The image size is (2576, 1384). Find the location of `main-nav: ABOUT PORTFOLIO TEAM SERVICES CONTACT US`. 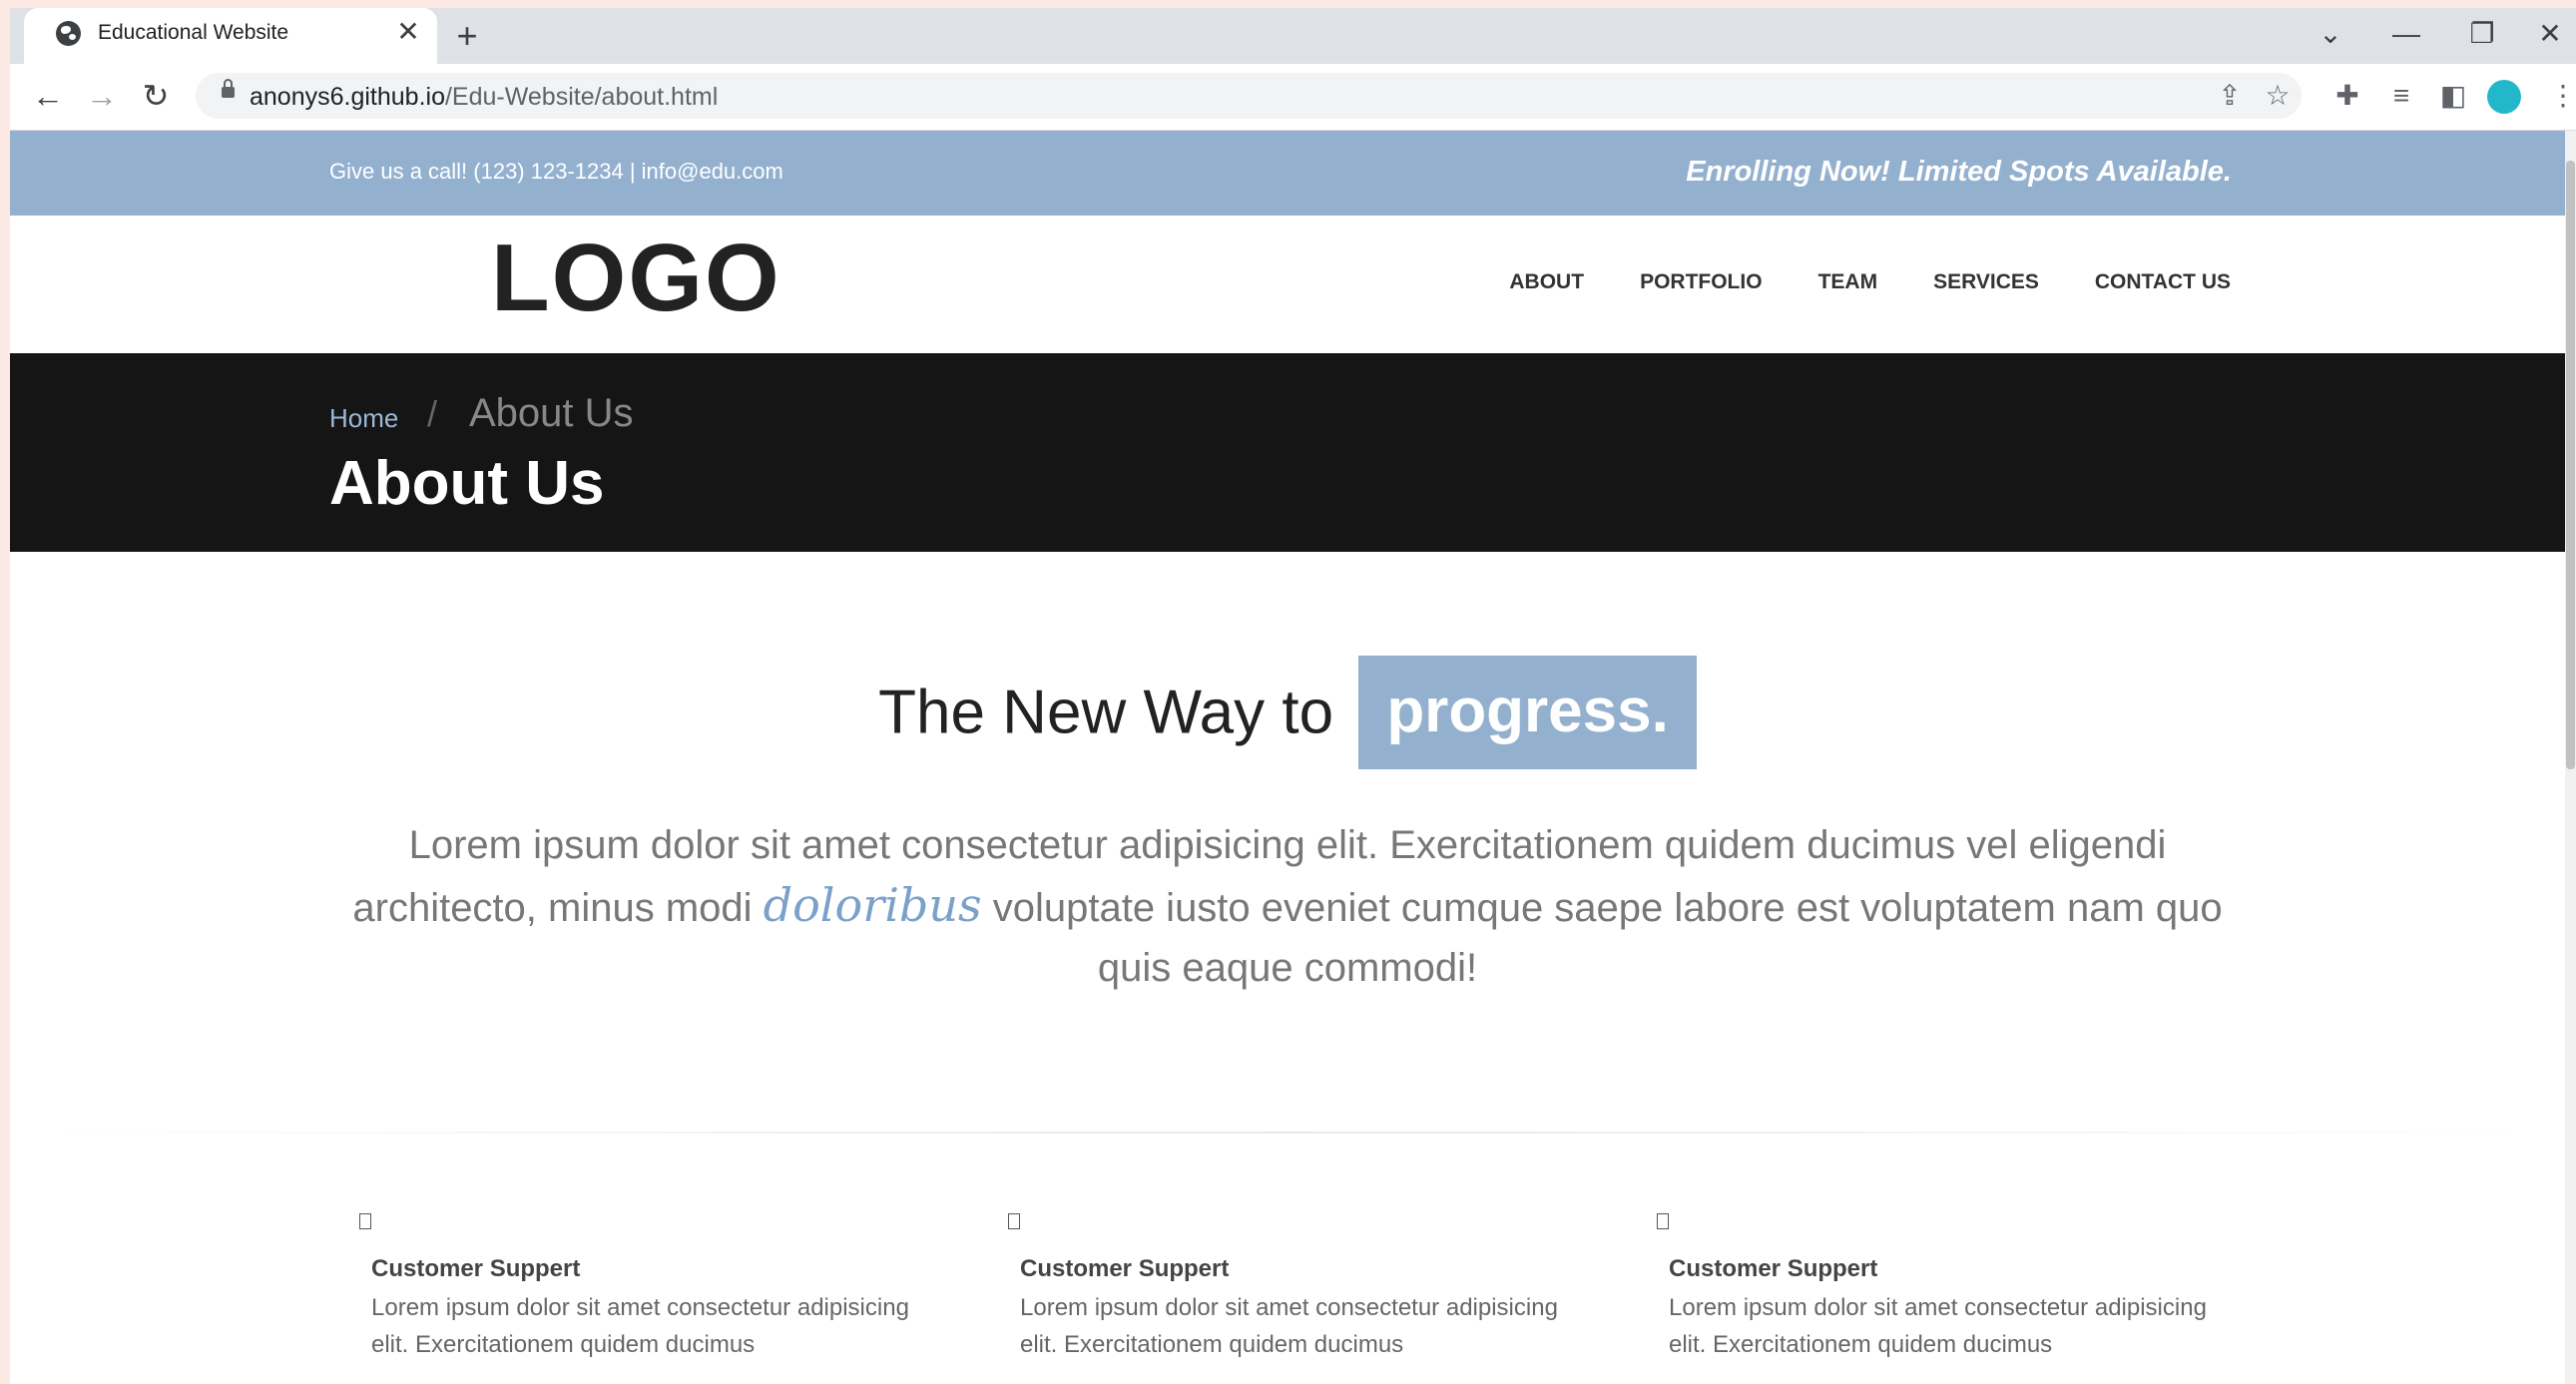

main-nav: ABOUT PORTFOLIO TEAM SERVICES CONTACT US is located at coordinates (1870, 282).